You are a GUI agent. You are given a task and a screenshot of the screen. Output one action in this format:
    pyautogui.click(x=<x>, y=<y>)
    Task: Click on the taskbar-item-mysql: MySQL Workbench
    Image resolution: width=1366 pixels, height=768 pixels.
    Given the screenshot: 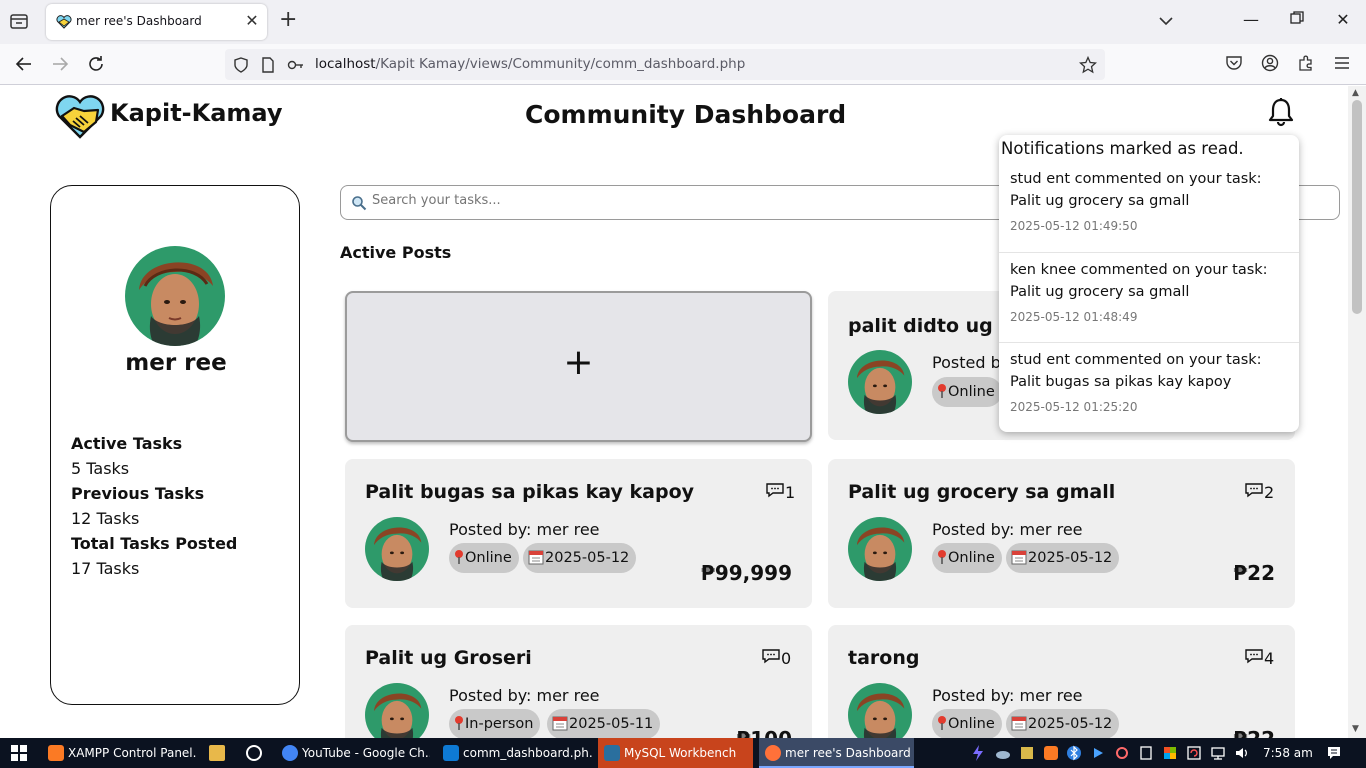 What is the action you would take?
    pyautogui.click(x=675, y=753)
    